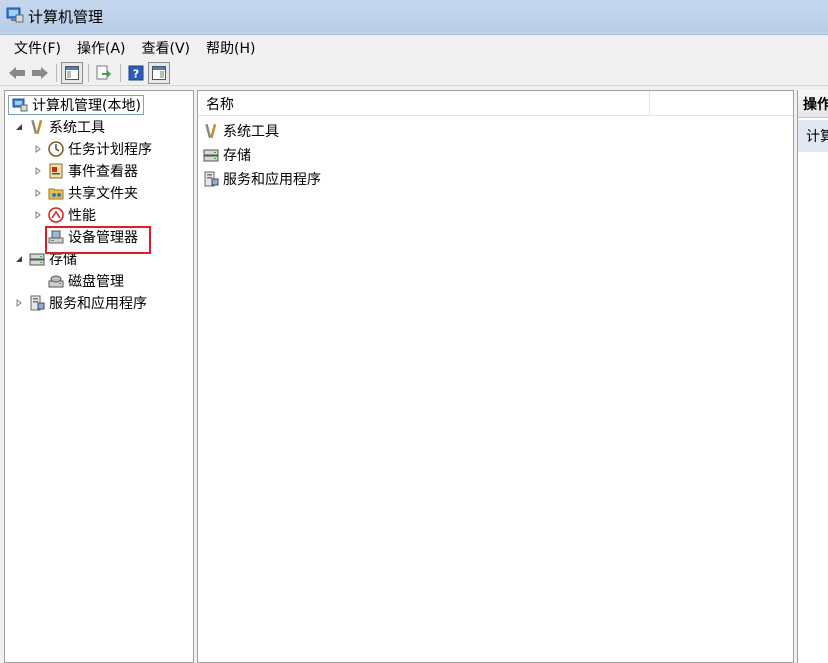 The height and width of the screenshot is (663, 828). What do you see at coordinates (237, 156) in the screenshot?
I see `list-item-label: 存储` at bounding box center [237, 156].